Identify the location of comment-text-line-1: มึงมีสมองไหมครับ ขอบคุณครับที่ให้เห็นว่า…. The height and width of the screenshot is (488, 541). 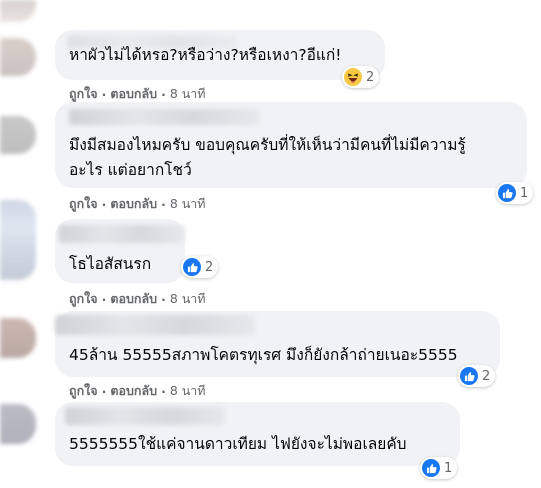
(267, 145).